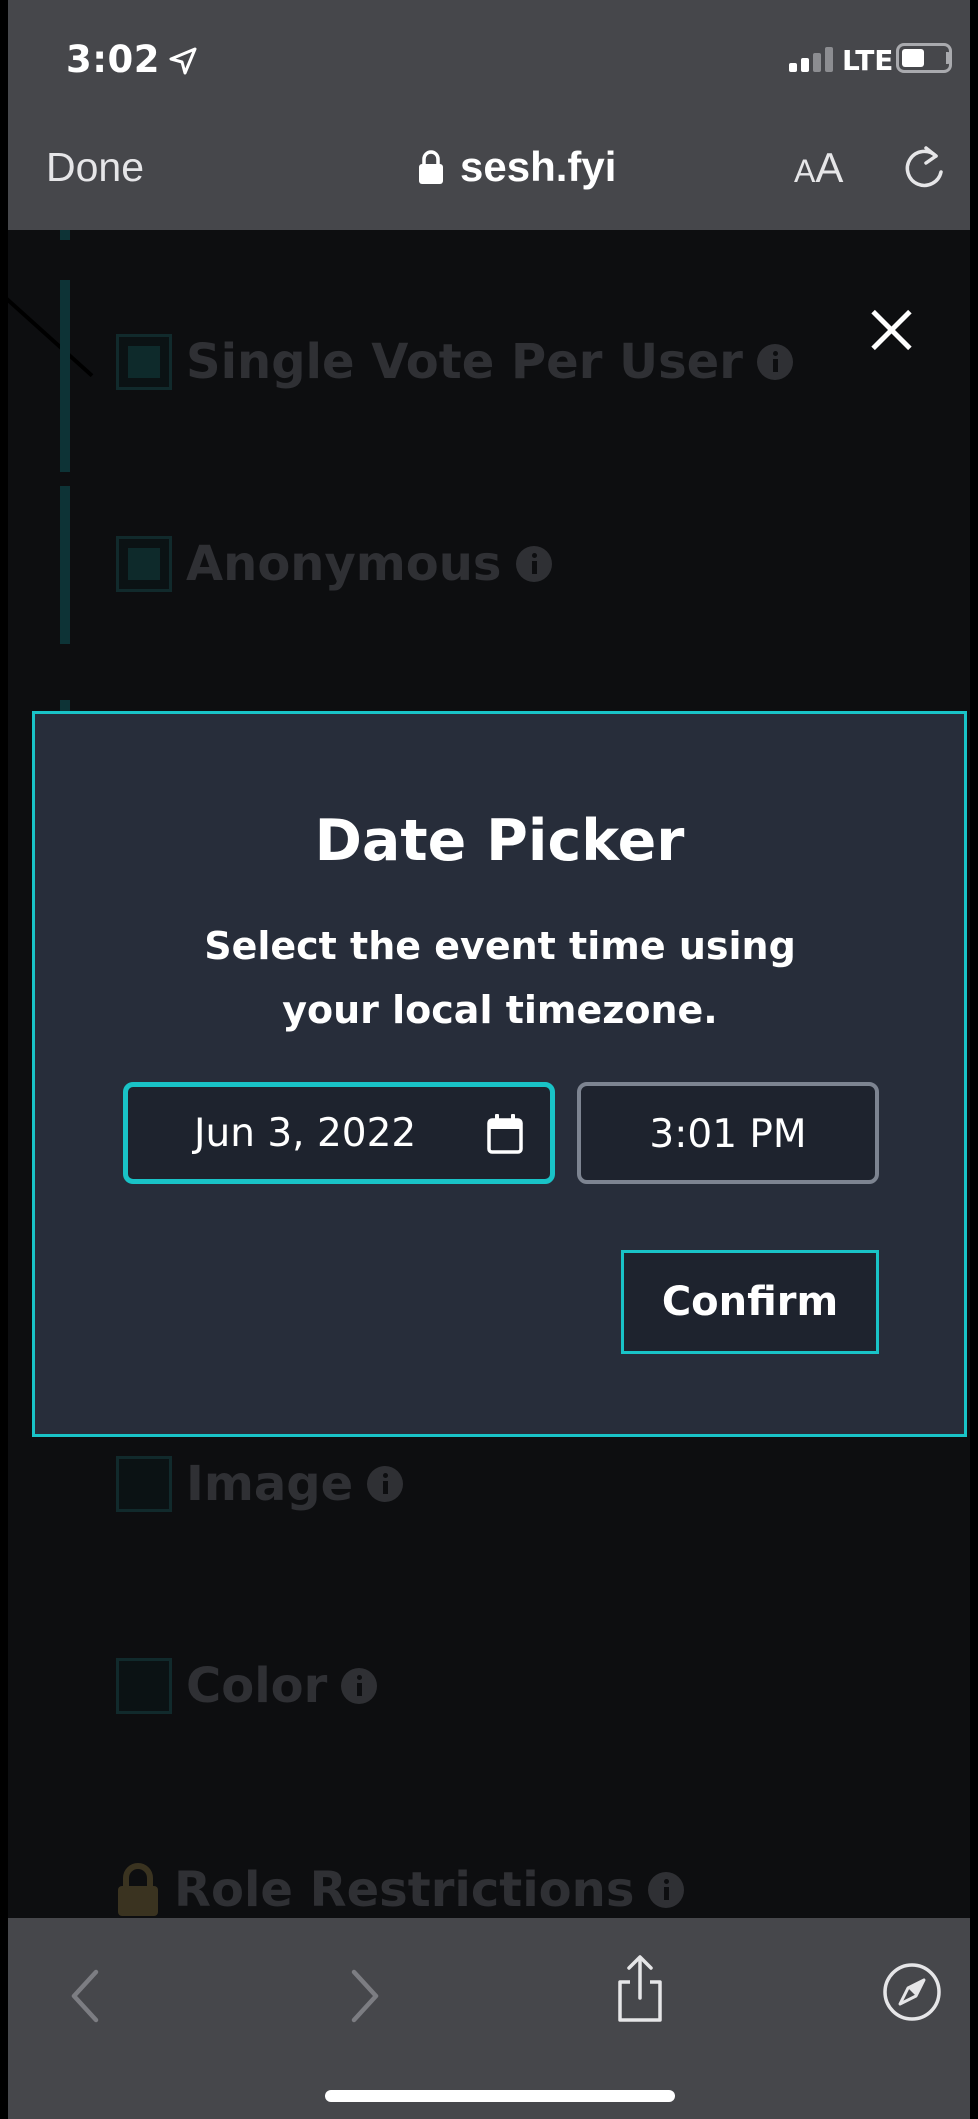 This screenshot has height=2119, width=978. I want to click on device-edge-left, so click(4, 1059).